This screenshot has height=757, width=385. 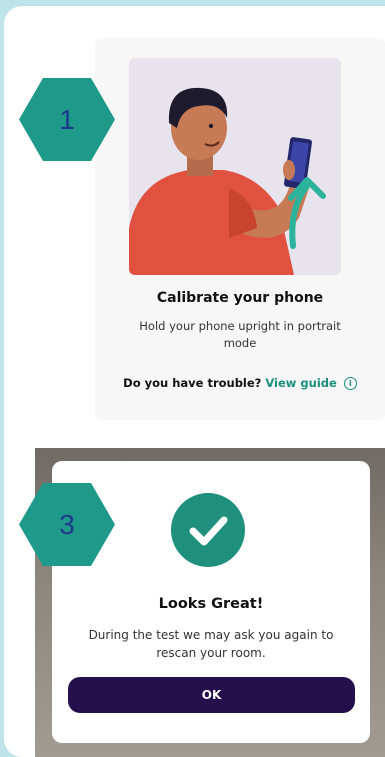 What do you see at coordinates (240, 298) in the screenshot?
I see `calibrate-title: Calibrate your phone` at bounding box center [240, 298].